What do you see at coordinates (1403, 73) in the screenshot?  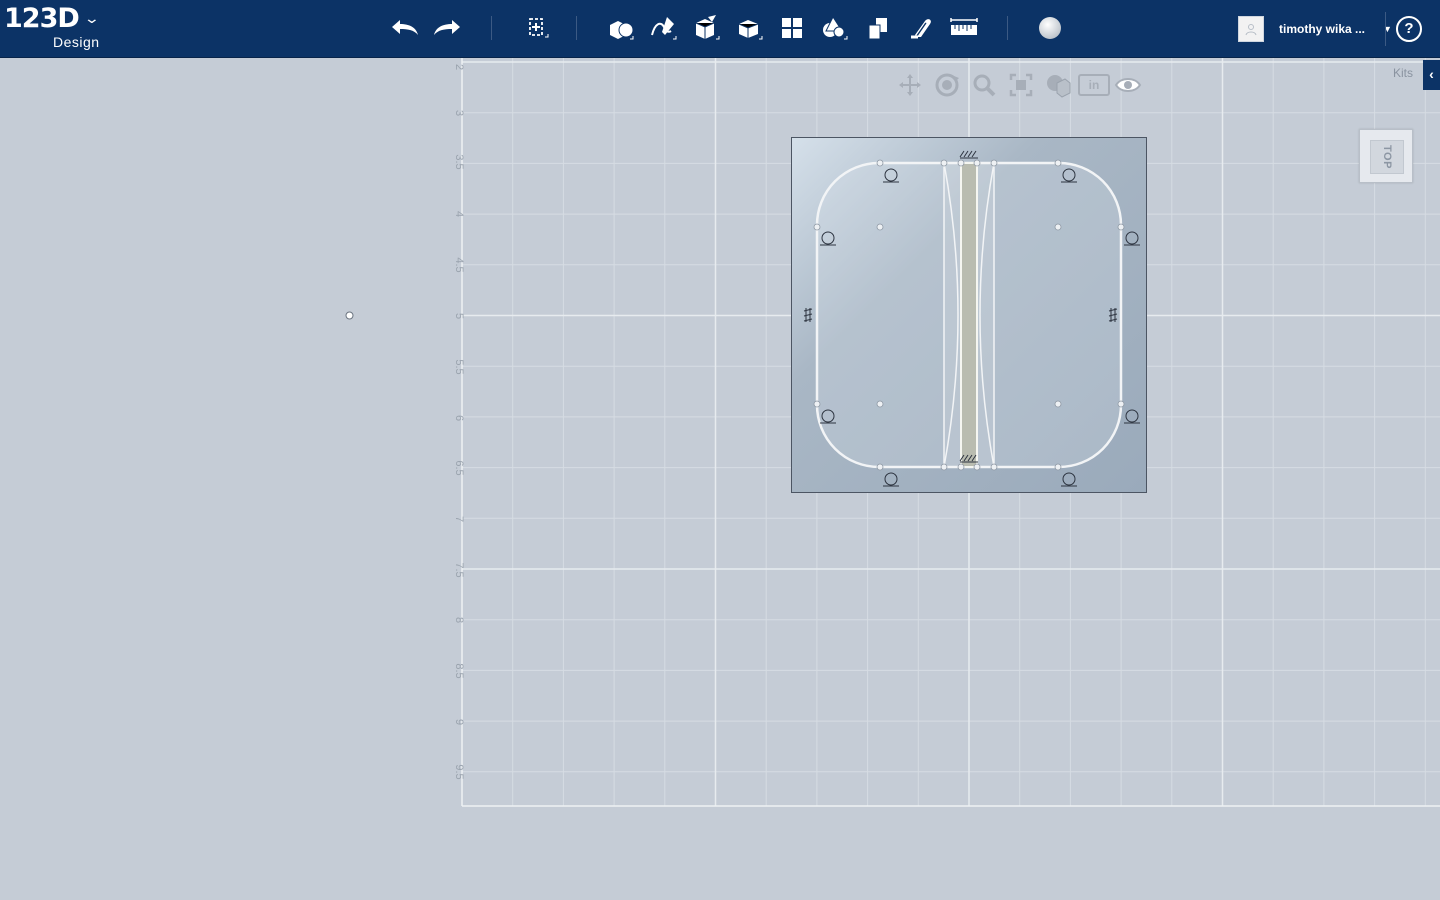 I see `kits-label: Kits` at bounding box center [1403, 73].